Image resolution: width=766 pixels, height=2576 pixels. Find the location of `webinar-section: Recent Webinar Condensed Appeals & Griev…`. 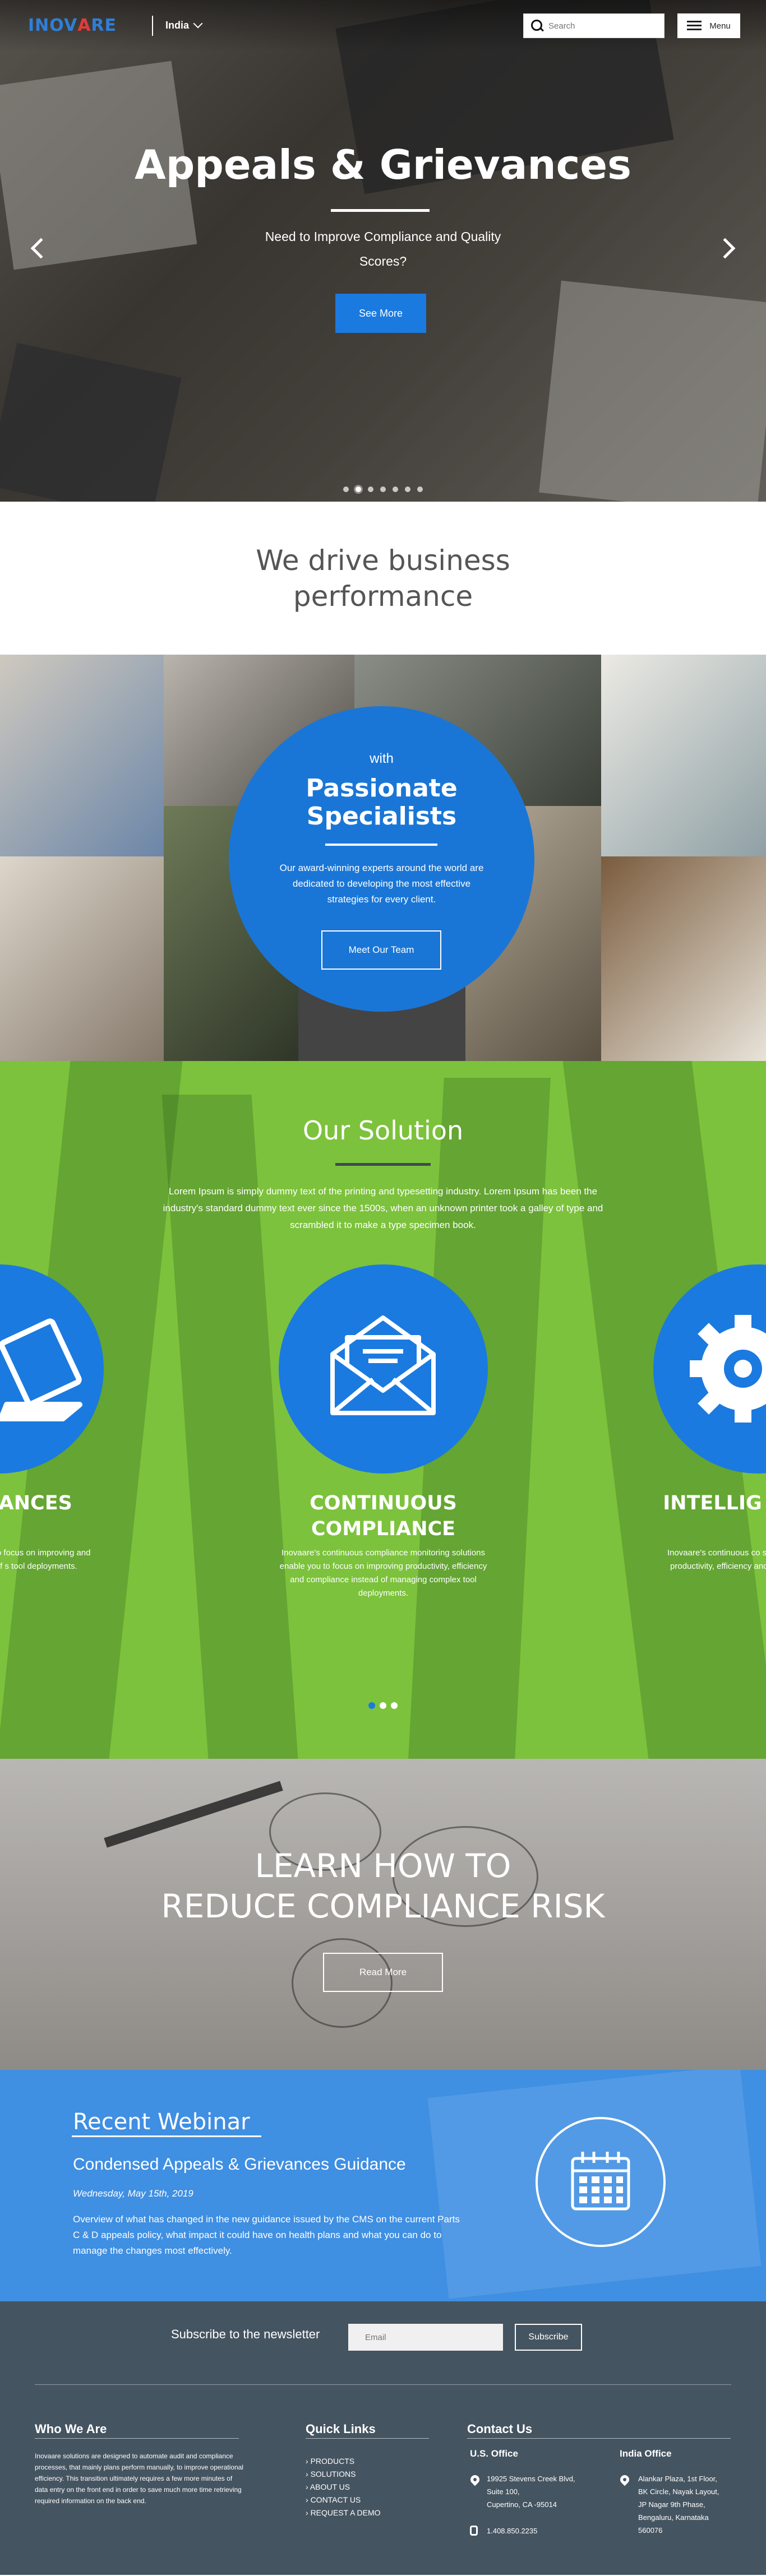

webinar-section: Recent Webinar Condensed Appeals & Griev… is located at coordinates (383, 2185).